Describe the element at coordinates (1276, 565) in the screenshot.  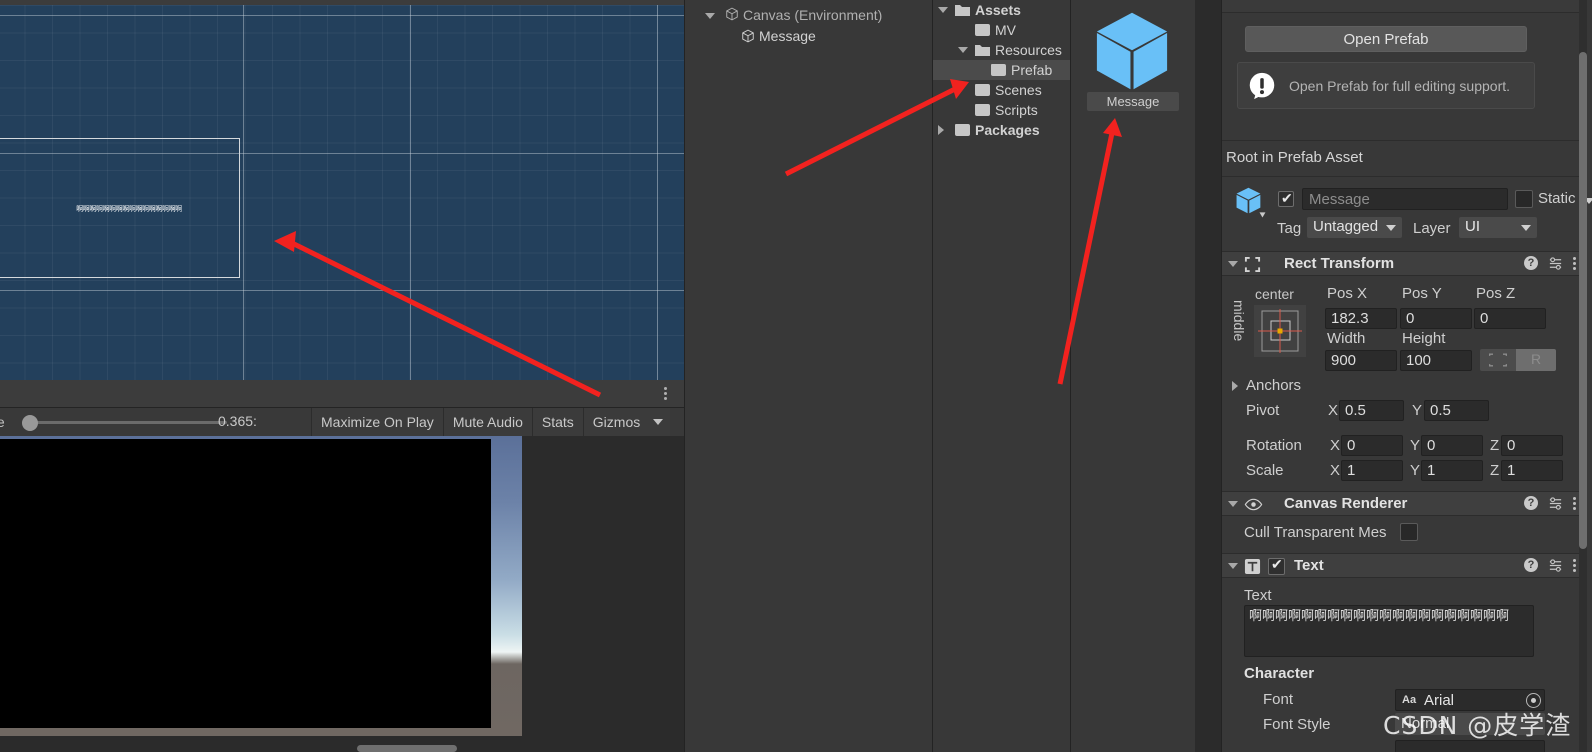
I see `text-component-enabled-checkbox: ✔` at that location.